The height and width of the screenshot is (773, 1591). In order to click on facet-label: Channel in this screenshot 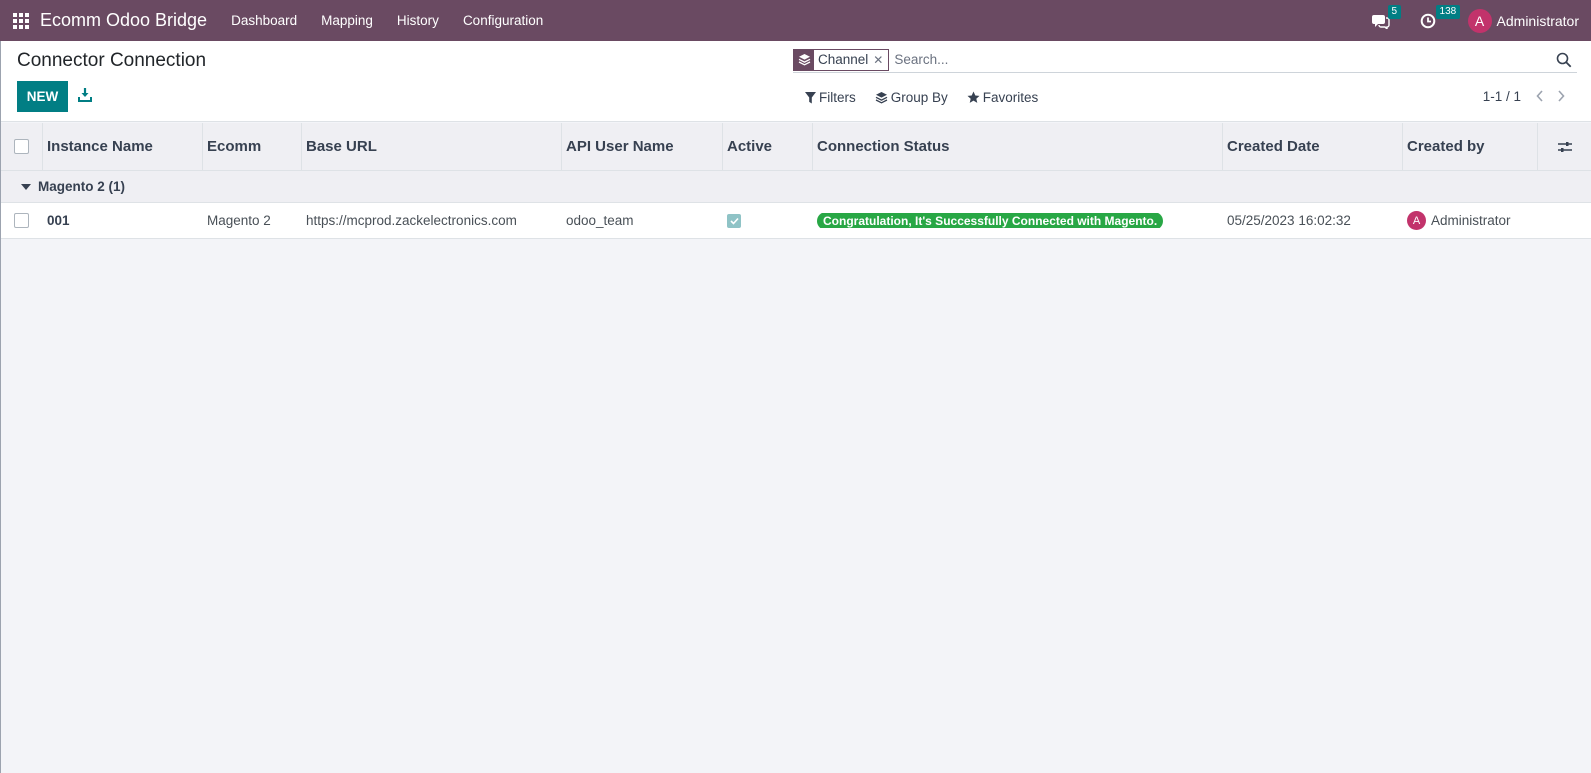, I will do `click(843, 59)`.